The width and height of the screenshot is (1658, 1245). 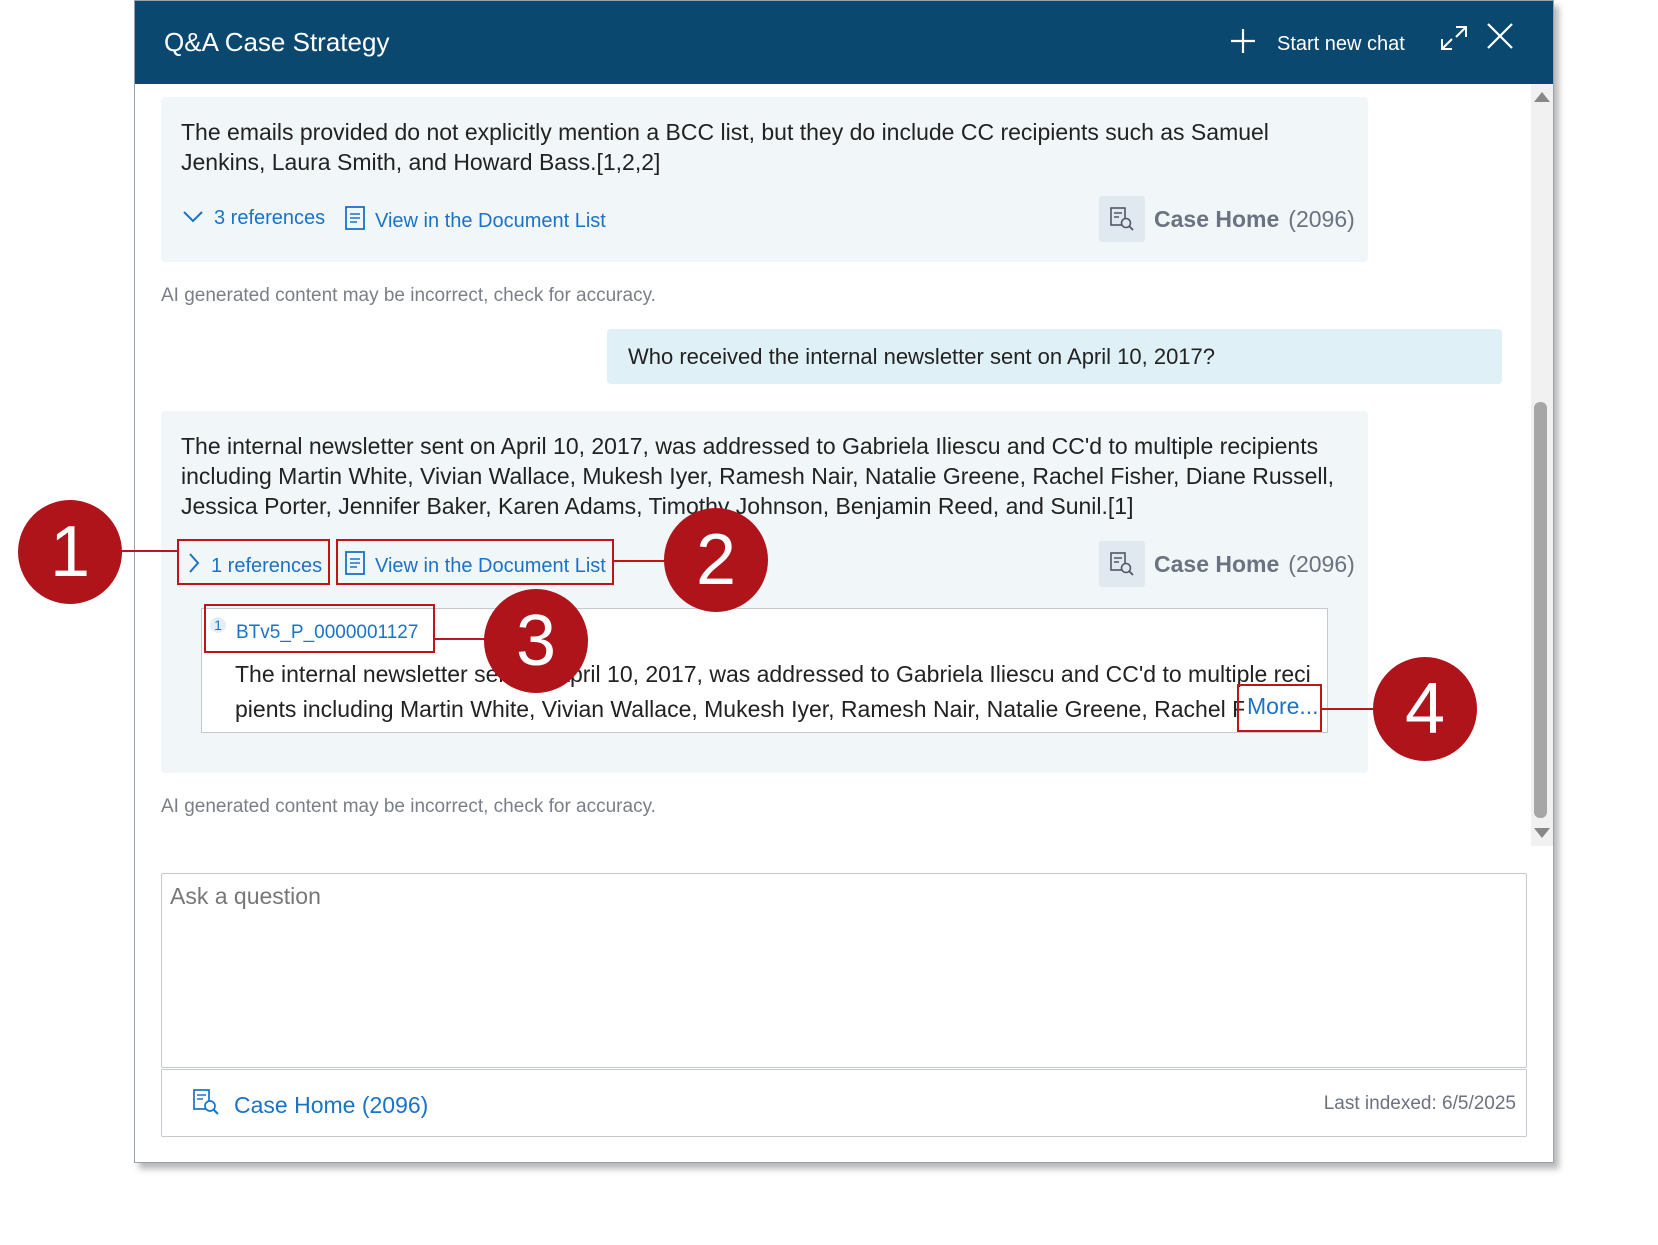 I want to click on references-toggle: 3 references, so click(x=253, y=218).